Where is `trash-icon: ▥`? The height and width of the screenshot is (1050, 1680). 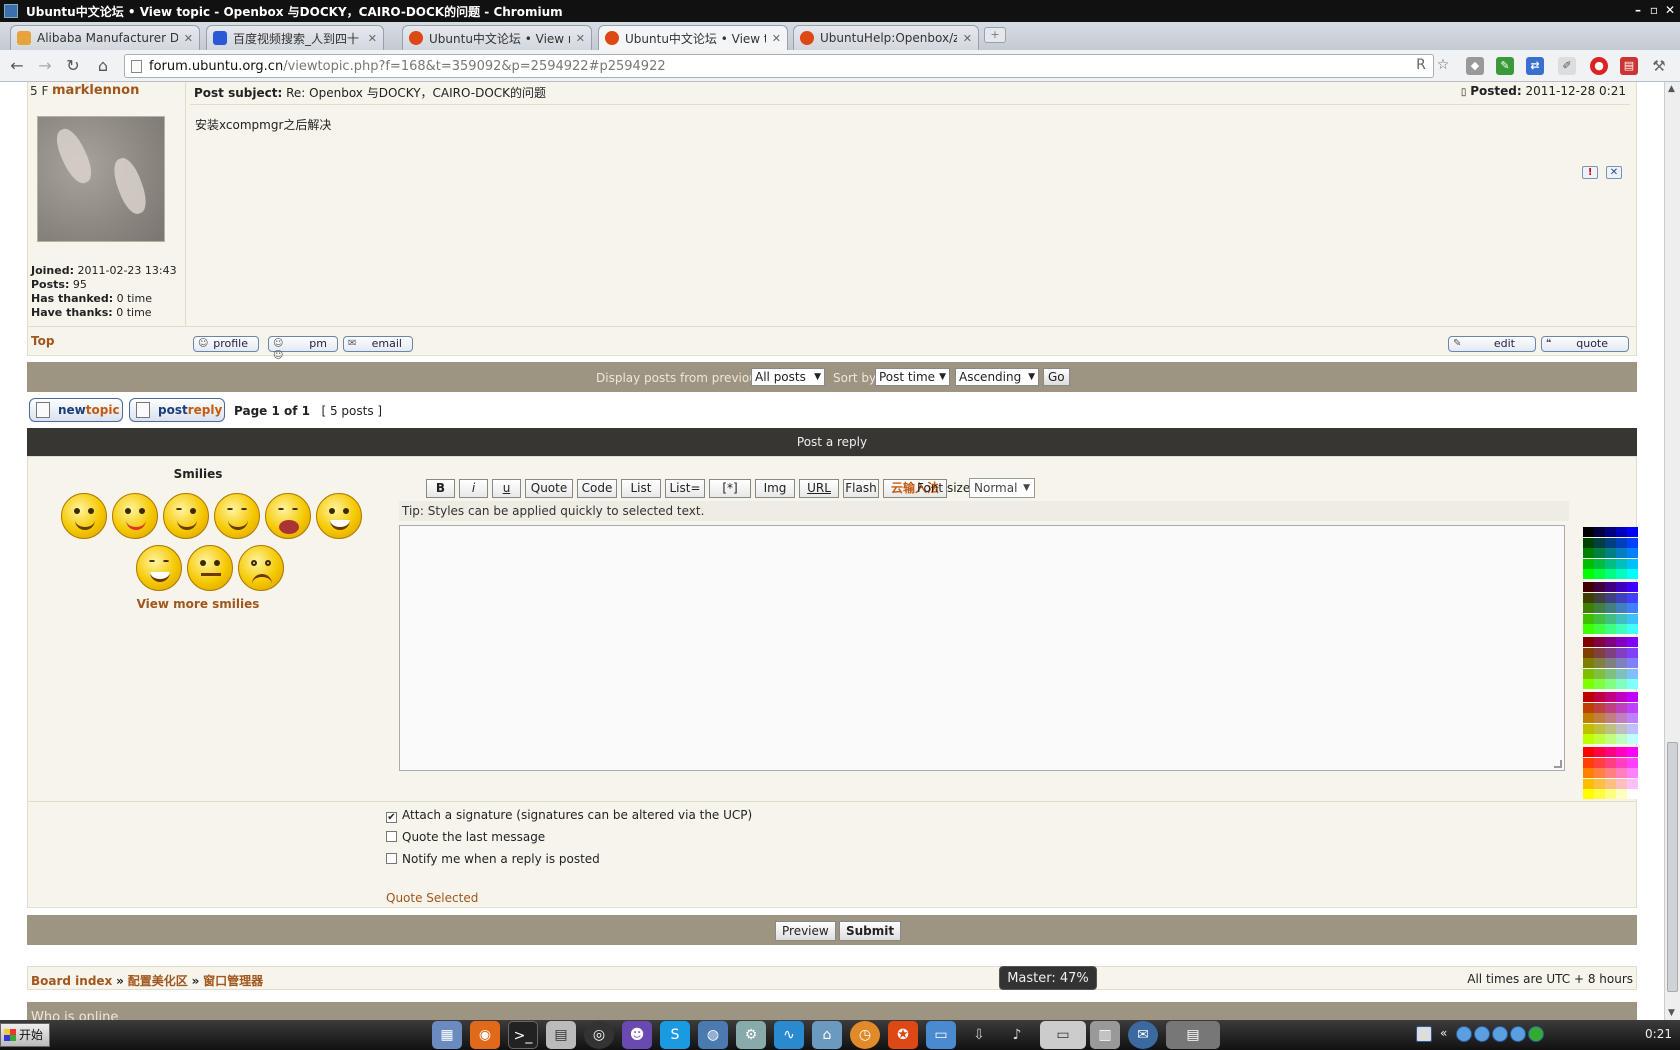
trash-icon: ▥ is located at coordinates (1105, 1035).